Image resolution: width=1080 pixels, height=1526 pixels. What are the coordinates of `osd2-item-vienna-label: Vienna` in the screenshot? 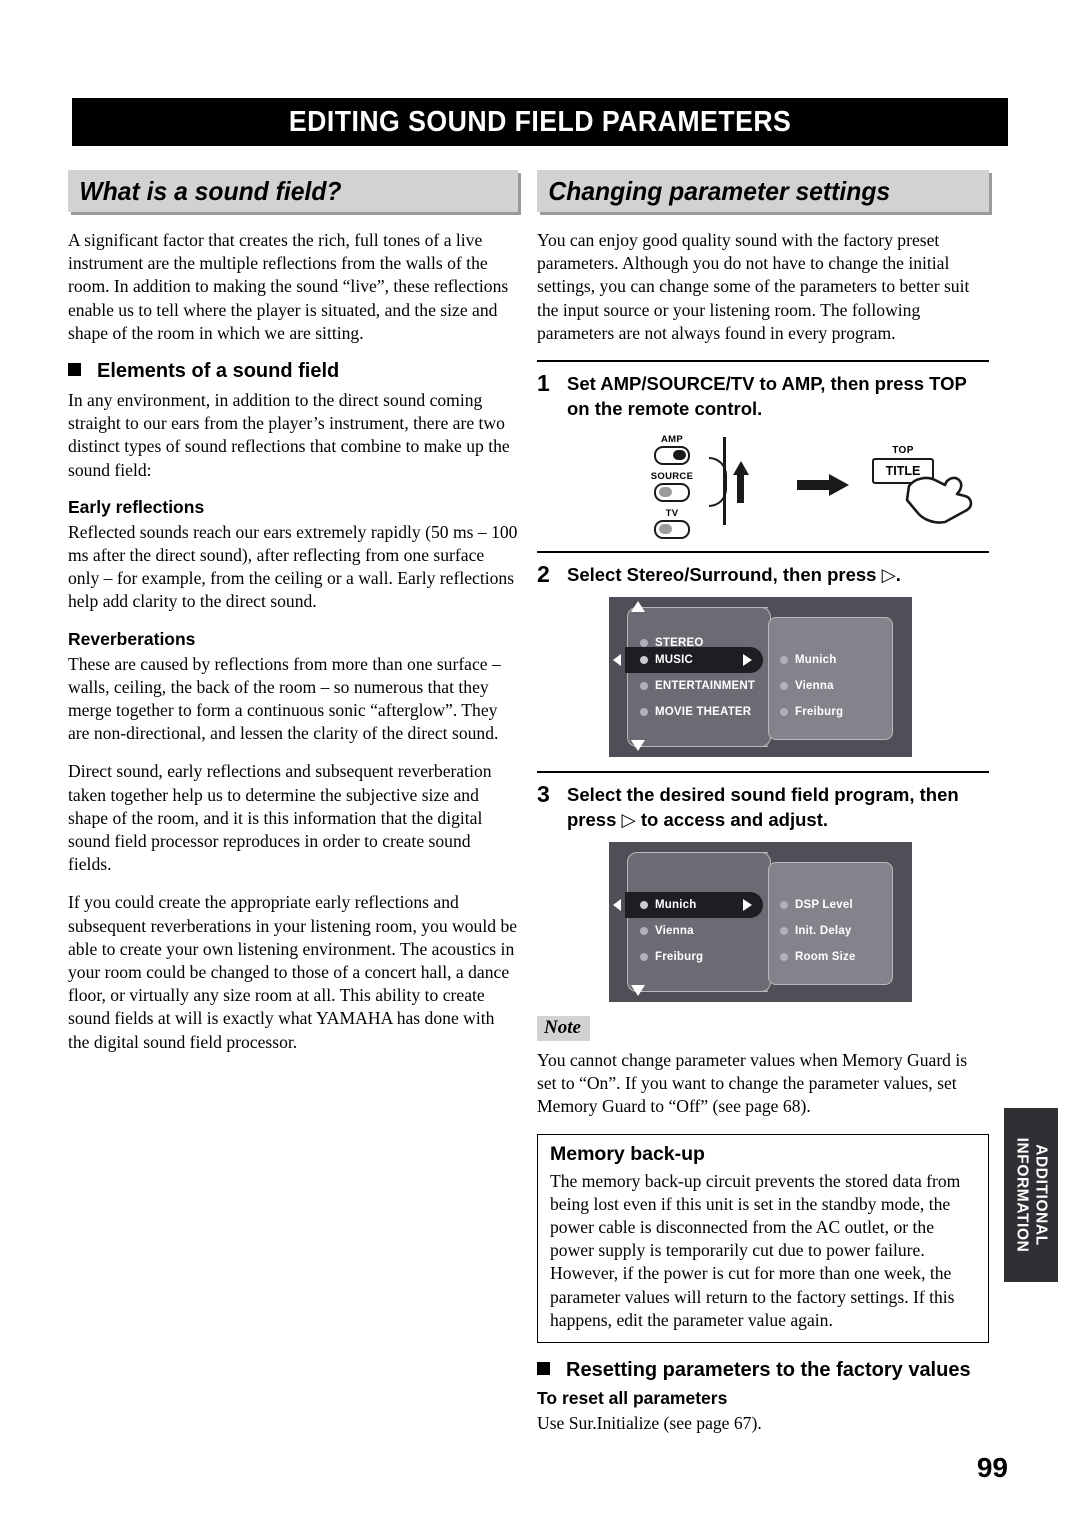 It's located at (814, 686).